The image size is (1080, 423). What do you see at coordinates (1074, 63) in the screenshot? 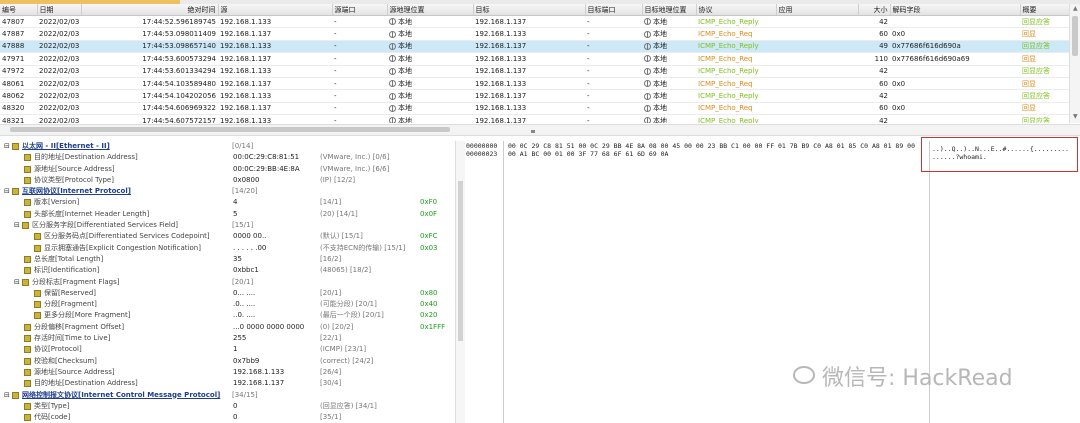
I see `packet-list-vscrollbar: ▲ ▼` at bounding box center [1074, 63].